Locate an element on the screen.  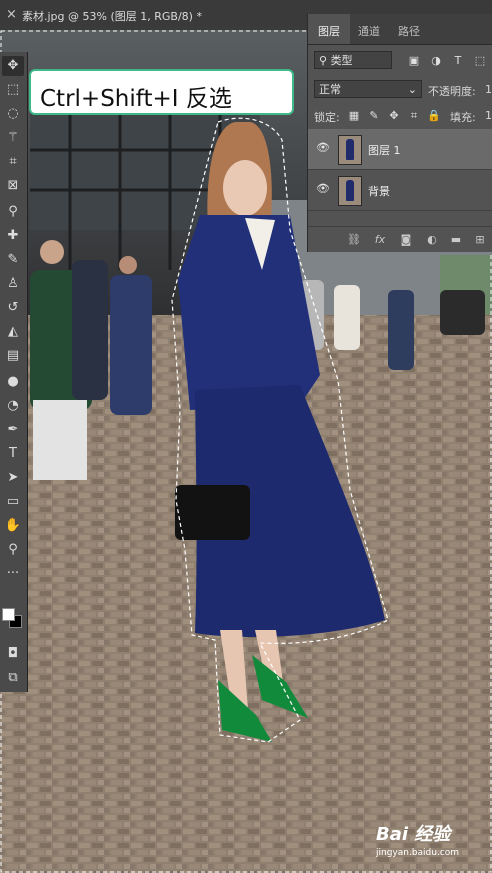
marquee-tool-icon: ⬚ is located at coordinates (13, 90).